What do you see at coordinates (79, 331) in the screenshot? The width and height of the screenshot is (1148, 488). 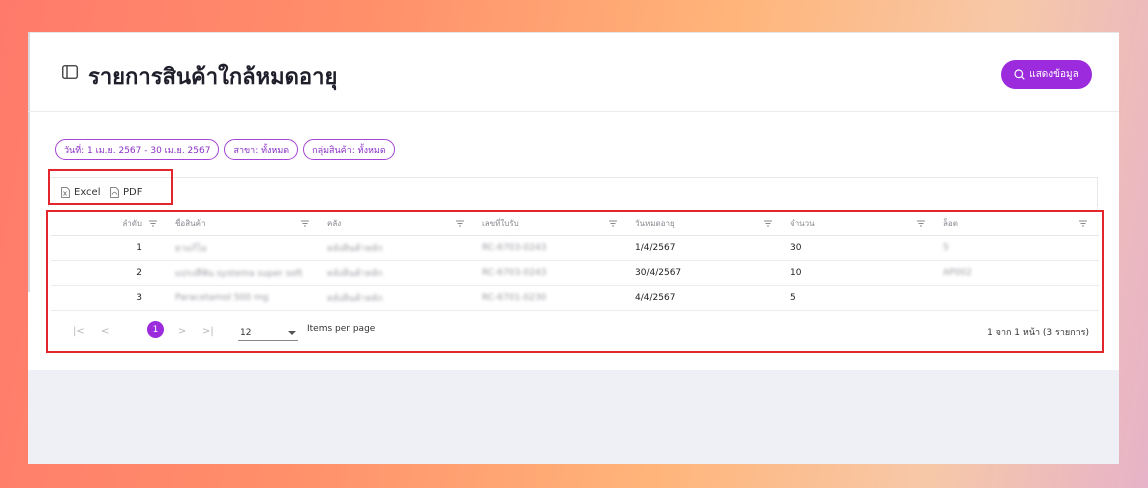 I see `first-page-button: |<` at bounding box center [79, 331].